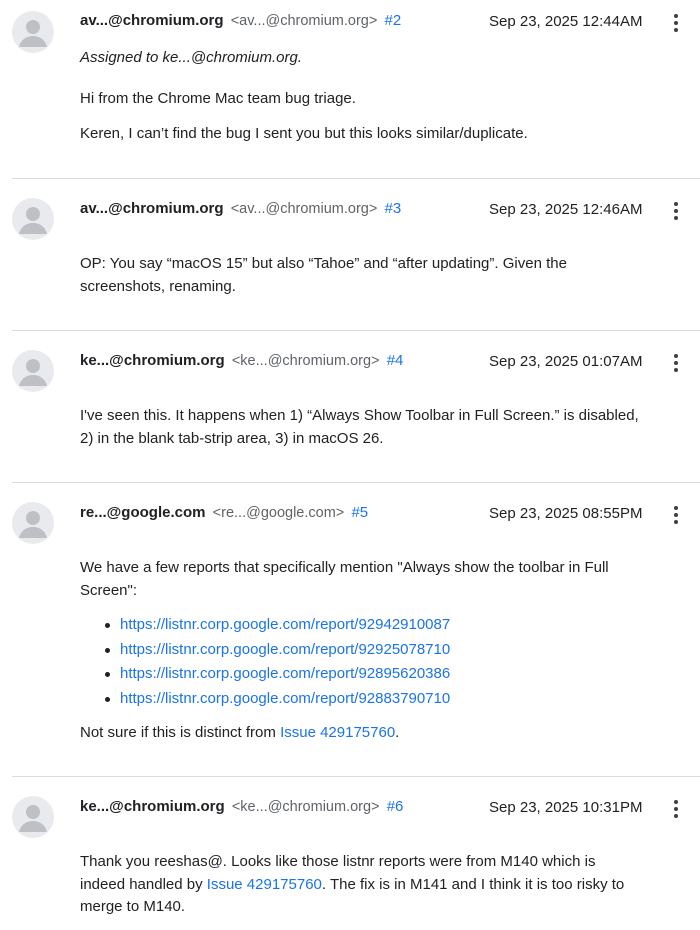 Image resolution: width=700 pixels, height=930 pixels. What do you see at coordinates (566, 209) in the screenshot?
I see `comment-timestamp: Sep 23, 2025 12:46AM` at bounding box center [566, 209].